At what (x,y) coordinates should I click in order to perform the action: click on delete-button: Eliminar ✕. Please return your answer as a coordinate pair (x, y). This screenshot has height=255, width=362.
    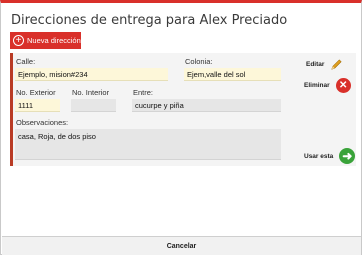
    Looking at the image, I should click on (327, 85).